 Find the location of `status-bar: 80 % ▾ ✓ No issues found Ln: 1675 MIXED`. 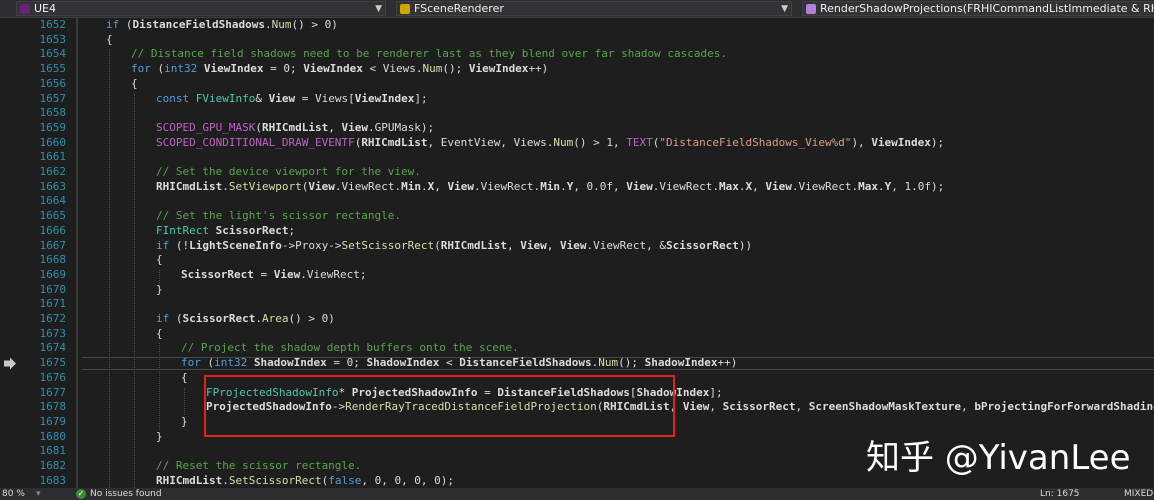

status-bar: 80 % ▾ ✓ No issues found Ln: 1675 MIXED is located at coordinates (577, 494).